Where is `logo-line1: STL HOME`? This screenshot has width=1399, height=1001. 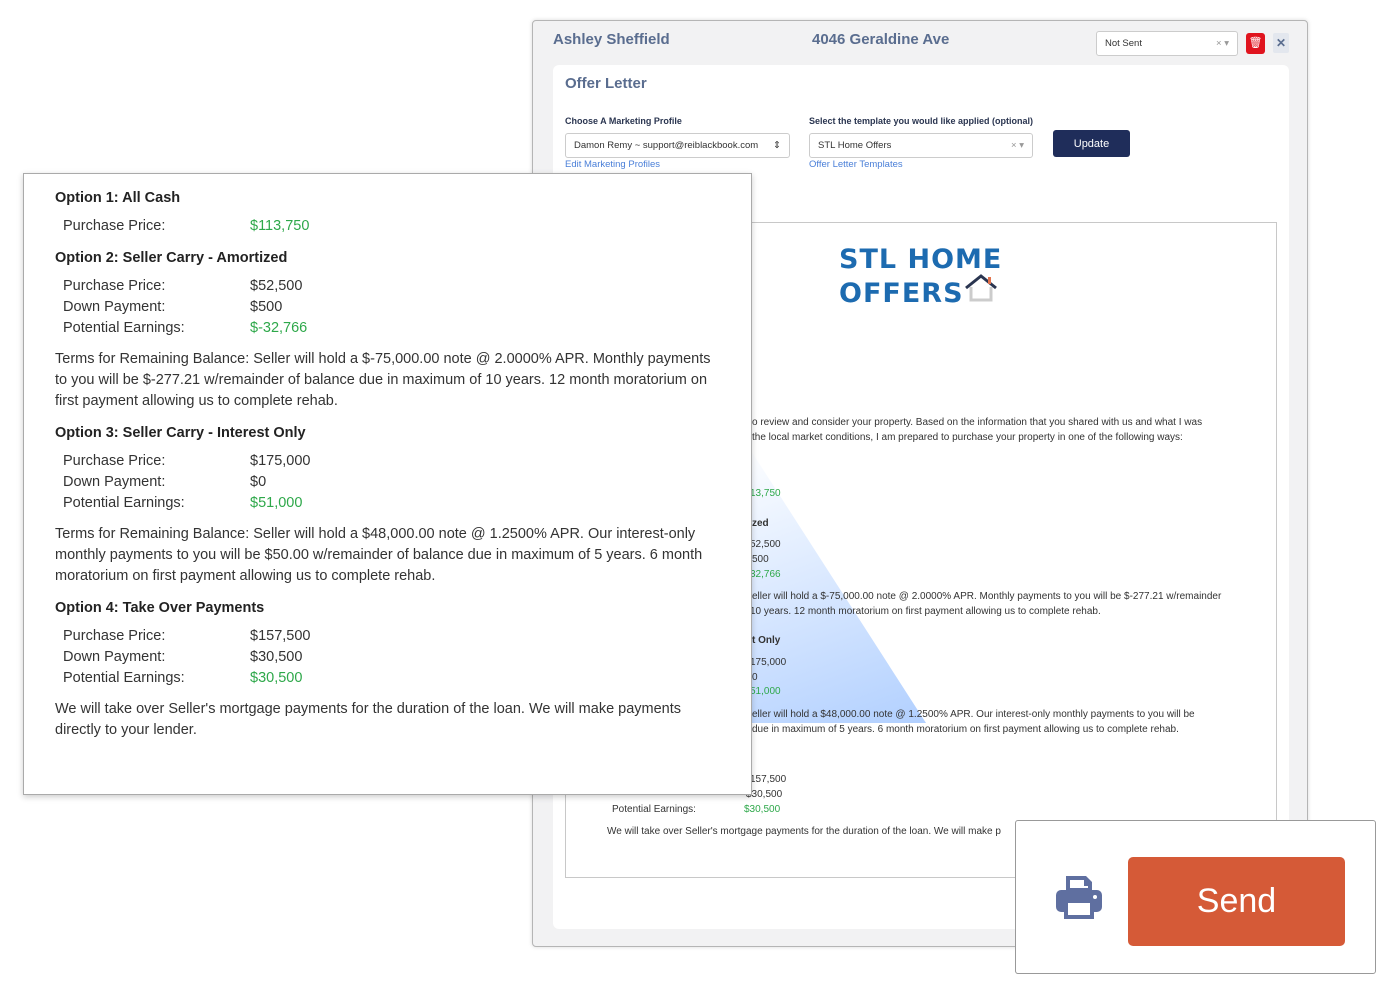 logo-line1: STL HOME is located at coordinates (921, 259).